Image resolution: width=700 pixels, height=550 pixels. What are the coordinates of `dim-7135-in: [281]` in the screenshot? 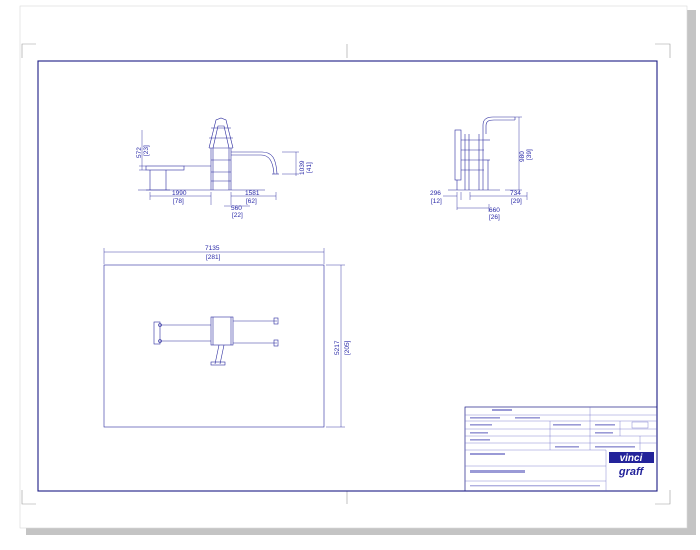 It's located at (213, 257).